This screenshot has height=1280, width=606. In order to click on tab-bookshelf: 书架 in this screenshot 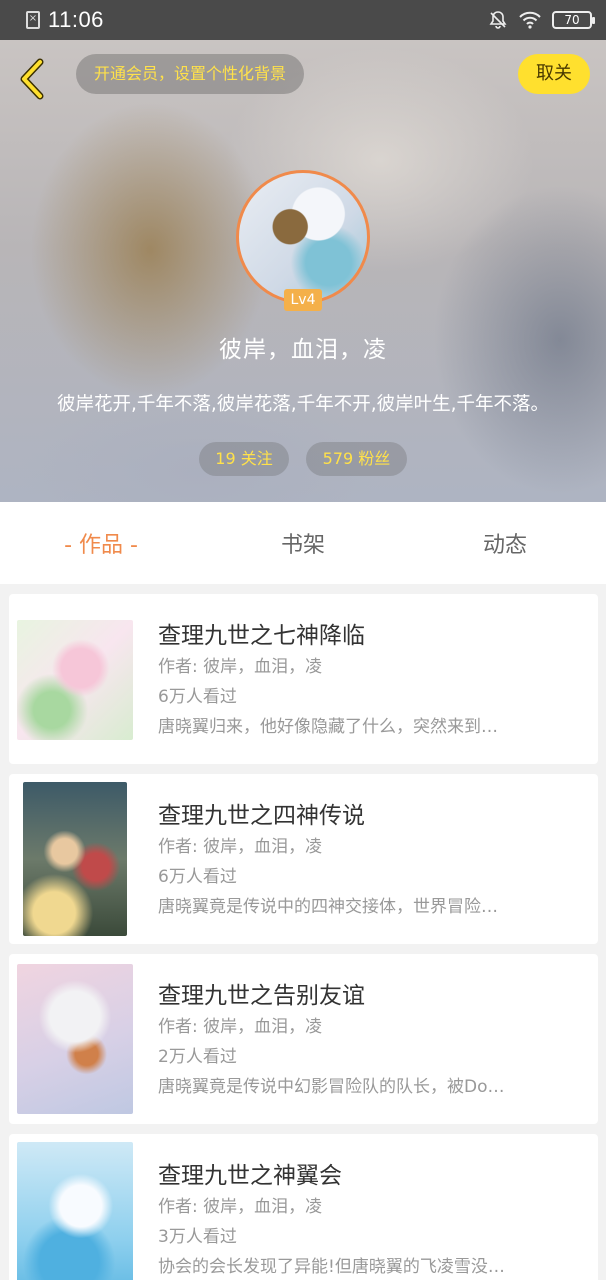, I will do `click(303, 543)`.